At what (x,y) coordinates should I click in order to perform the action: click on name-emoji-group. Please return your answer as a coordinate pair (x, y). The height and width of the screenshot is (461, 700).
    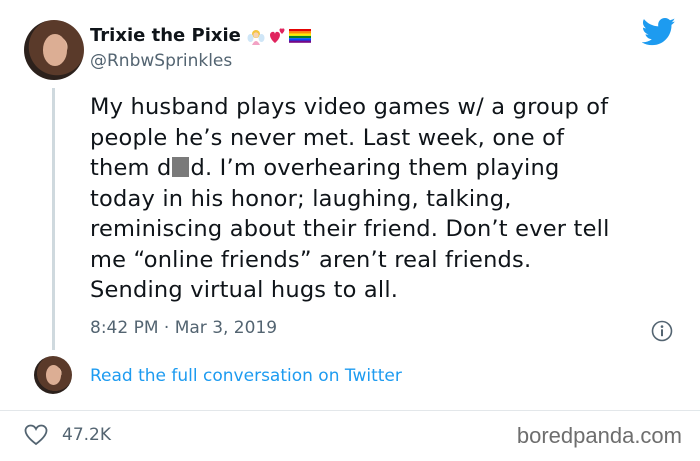
    Looking at the image, I should click on (279, 36).